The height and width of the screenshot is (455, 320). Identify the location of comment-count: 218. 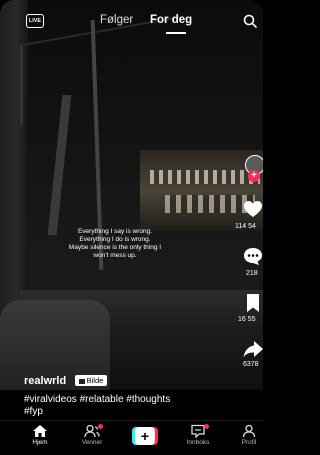
(252, 273).